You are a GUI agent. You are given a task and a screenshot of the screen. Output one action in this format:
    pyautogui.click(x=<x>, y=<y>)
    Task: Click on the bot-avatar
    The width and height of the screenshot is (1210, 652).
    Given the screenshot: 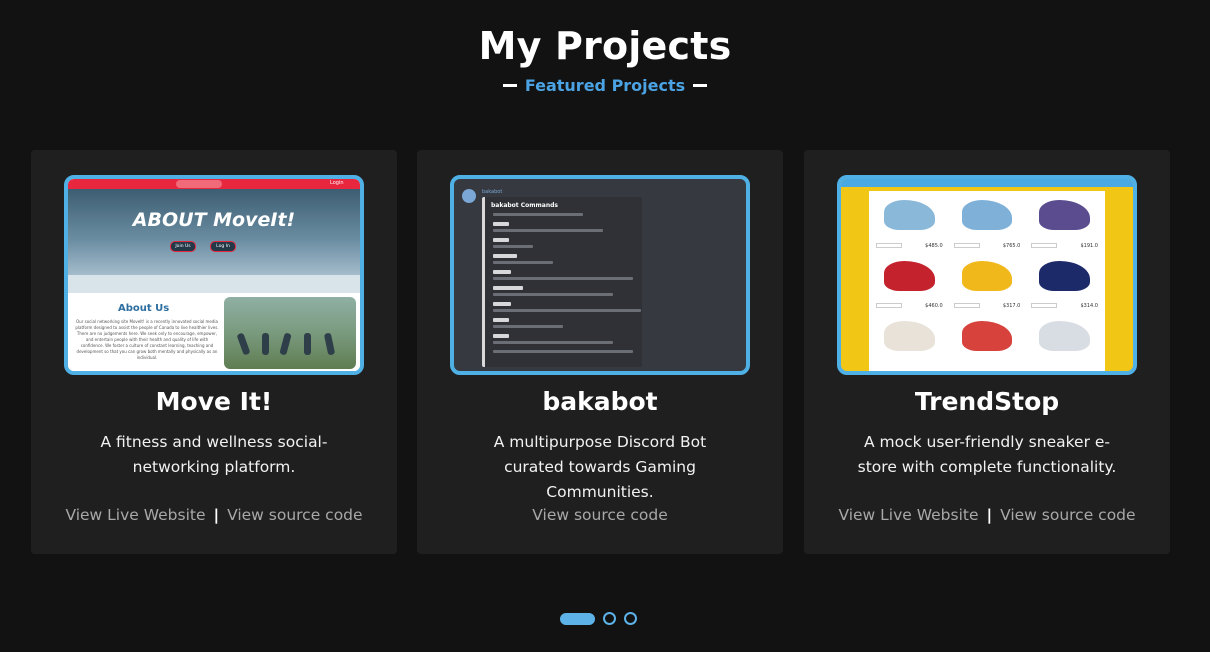 What is the action you would take?
    pyautogui.click(x=469, y=196)
    